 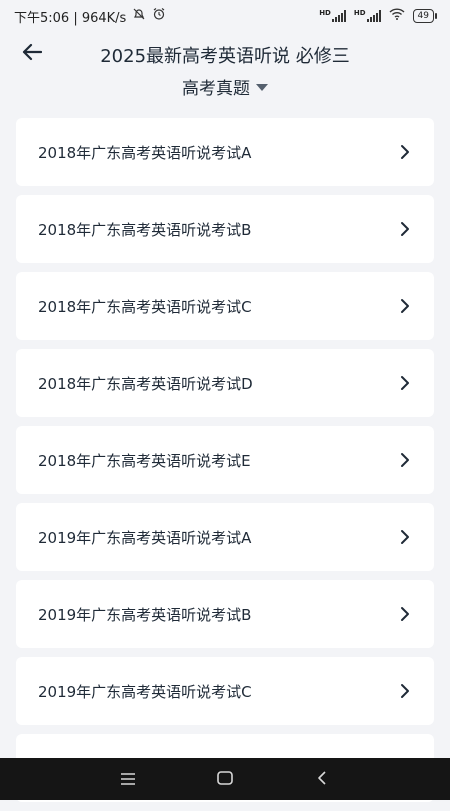 What do you see at coordinates (216, 89) in the screenshot?
I see `filter-label: 高考真题` at bounding box center [216, 89].